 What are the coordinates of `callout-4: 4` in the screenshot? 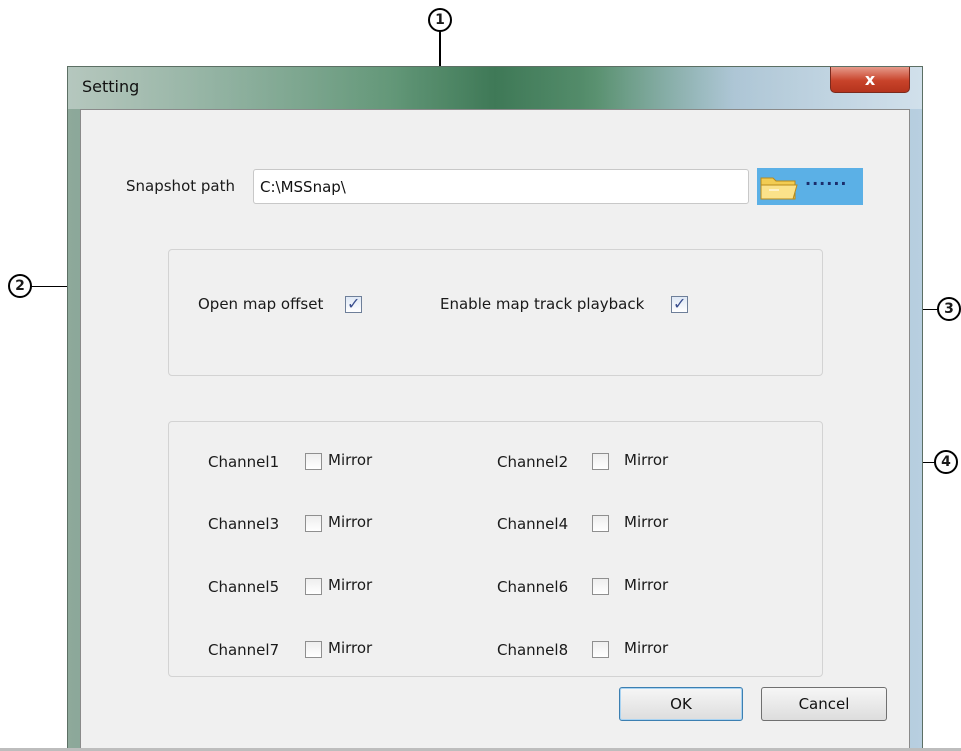 It's located at (946, 462).